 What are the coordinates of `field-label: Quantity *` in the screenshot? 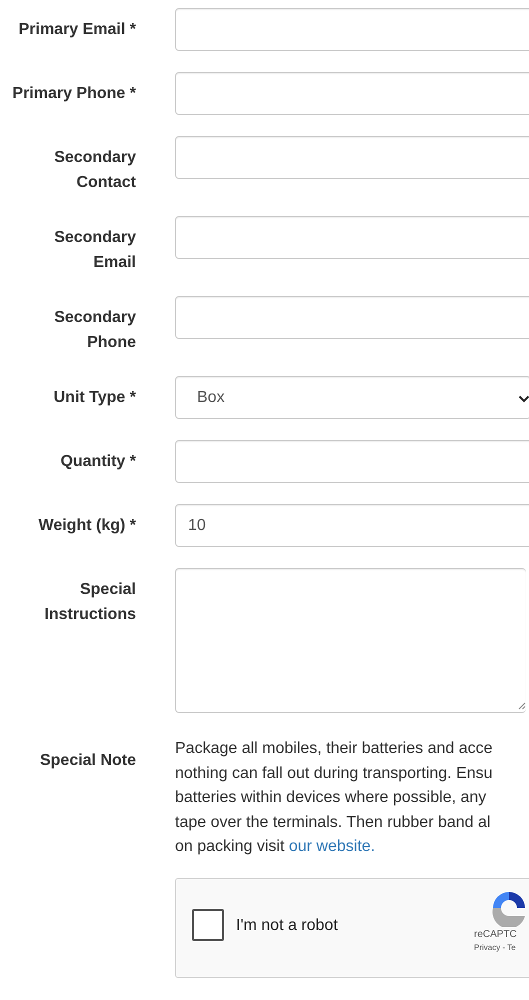 It's located at (97, 462).